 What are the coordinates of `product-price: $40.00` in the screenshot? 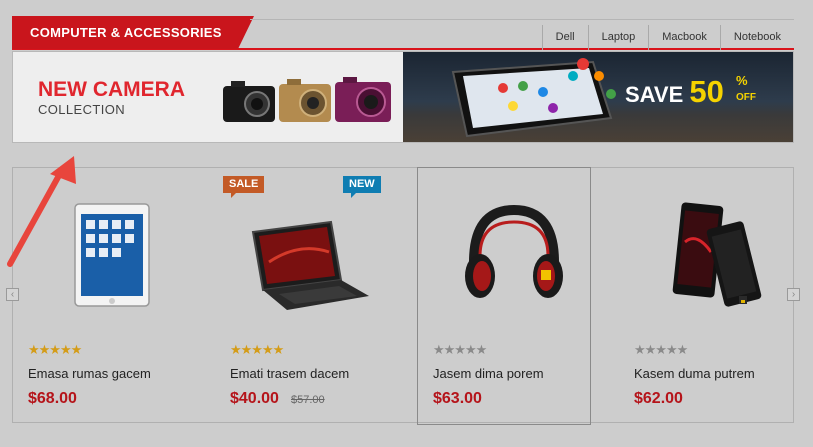 It's located at (254, 398).